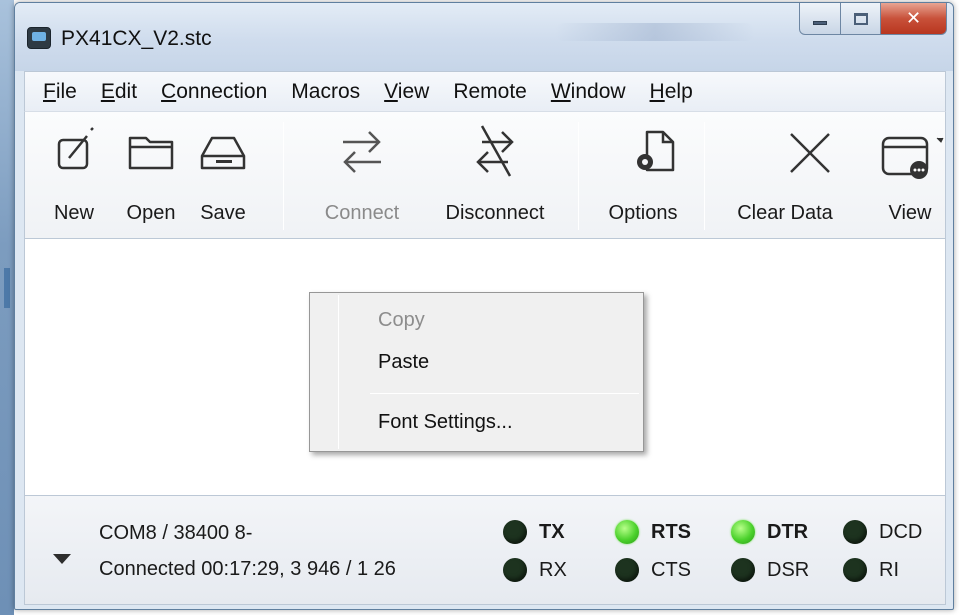 This screenshot has height=615, width=959. Describe the element at coordinates (136, 38) in the screenshot. I see `window-title: PX41CX_V2.stc` at that location.